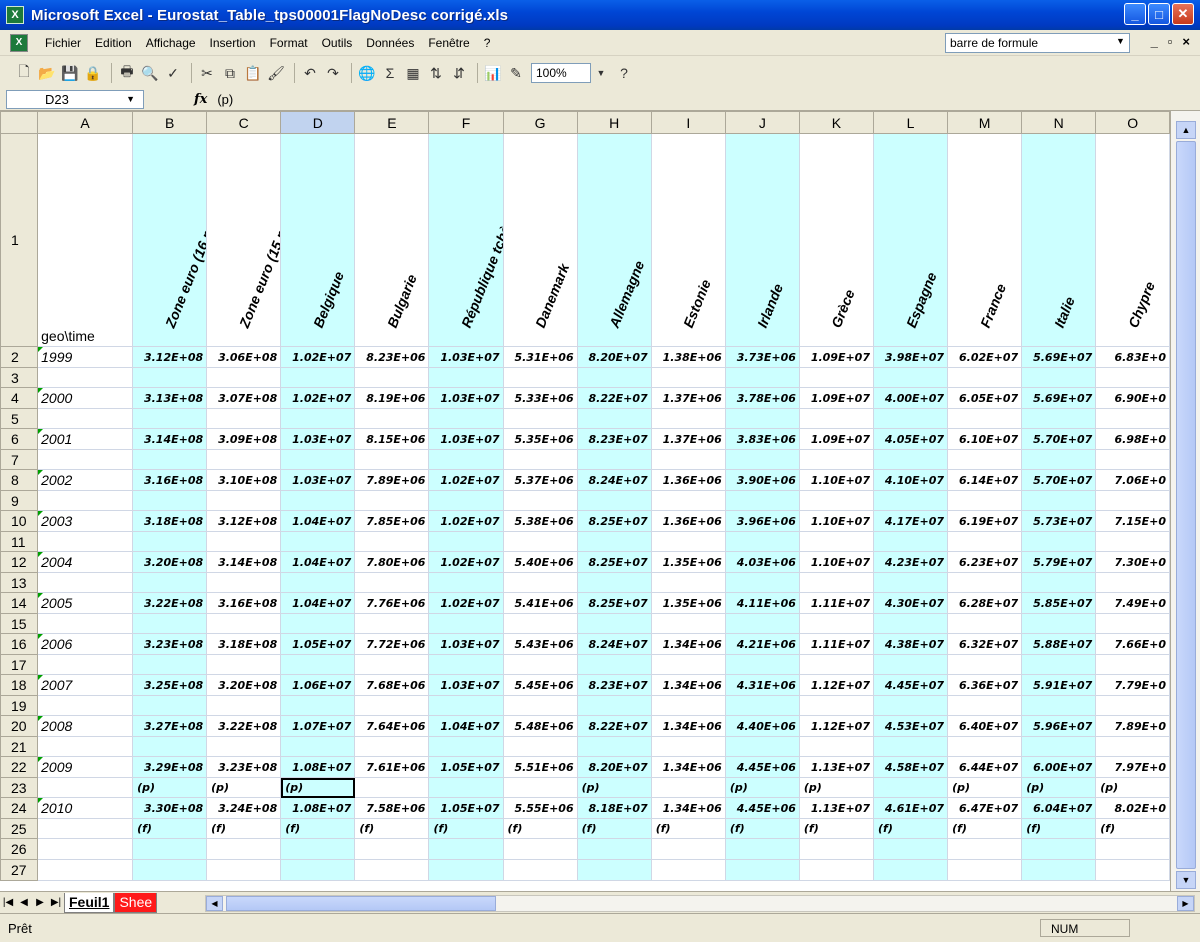 Image resolution: width=1200 pixels, height=942 pixels. Describe the element at coordinates (516, 73) in the screenshot. I see `drawing-icon: ✎` at that location.